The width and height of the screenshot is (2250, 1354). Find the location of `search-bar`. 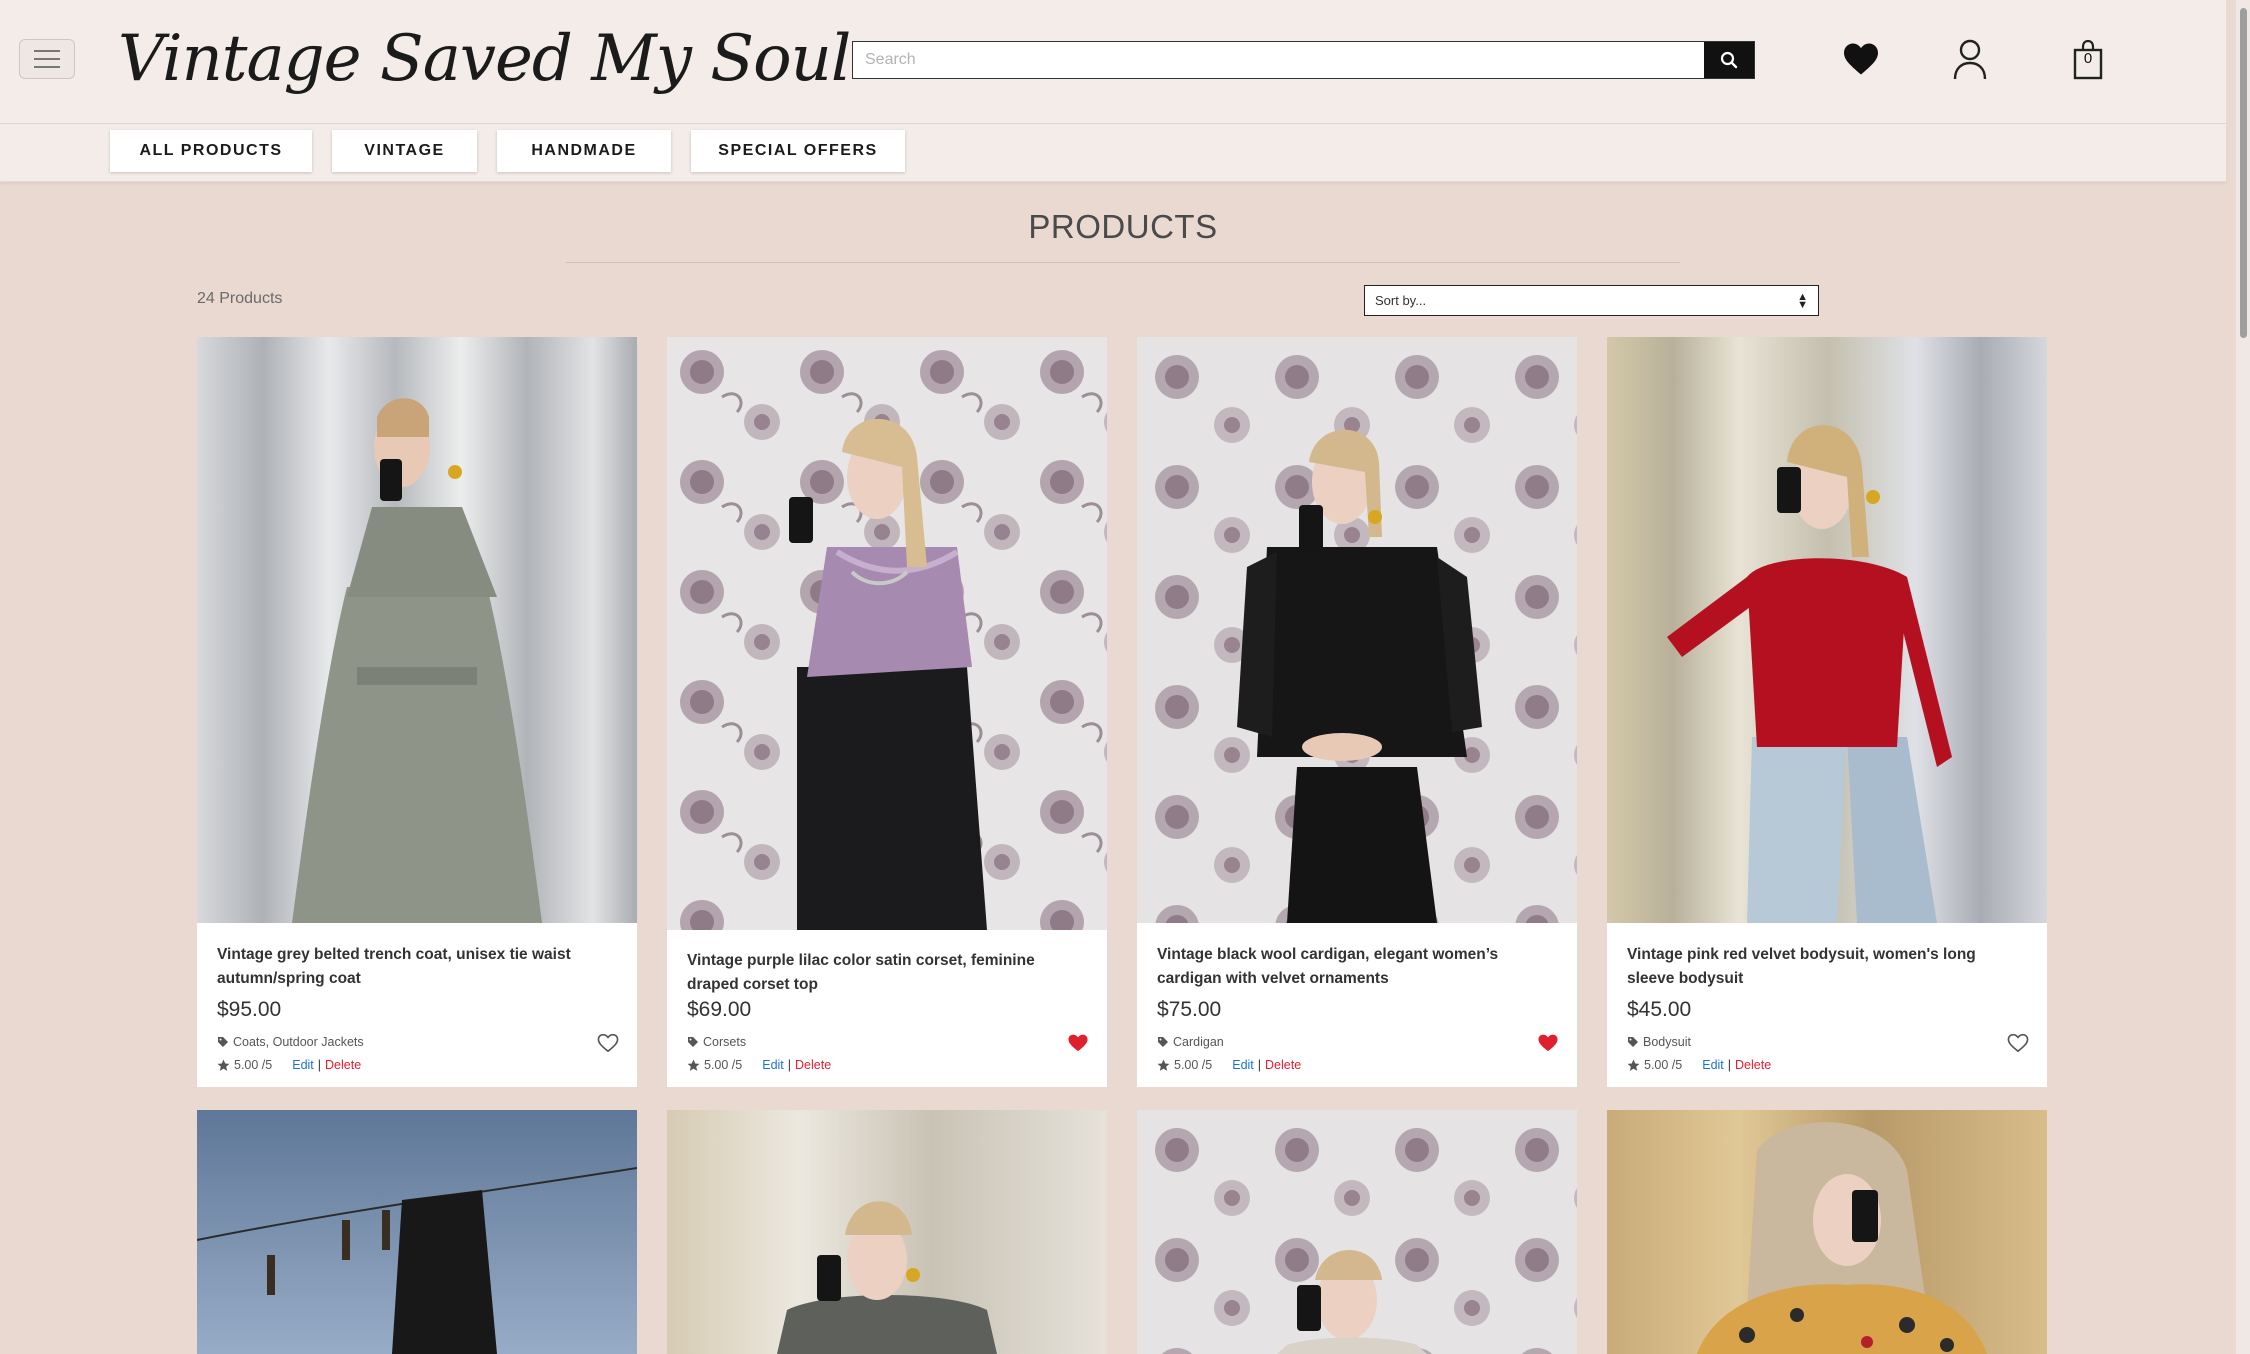

search-bar is located at coordinates (1303, 60).